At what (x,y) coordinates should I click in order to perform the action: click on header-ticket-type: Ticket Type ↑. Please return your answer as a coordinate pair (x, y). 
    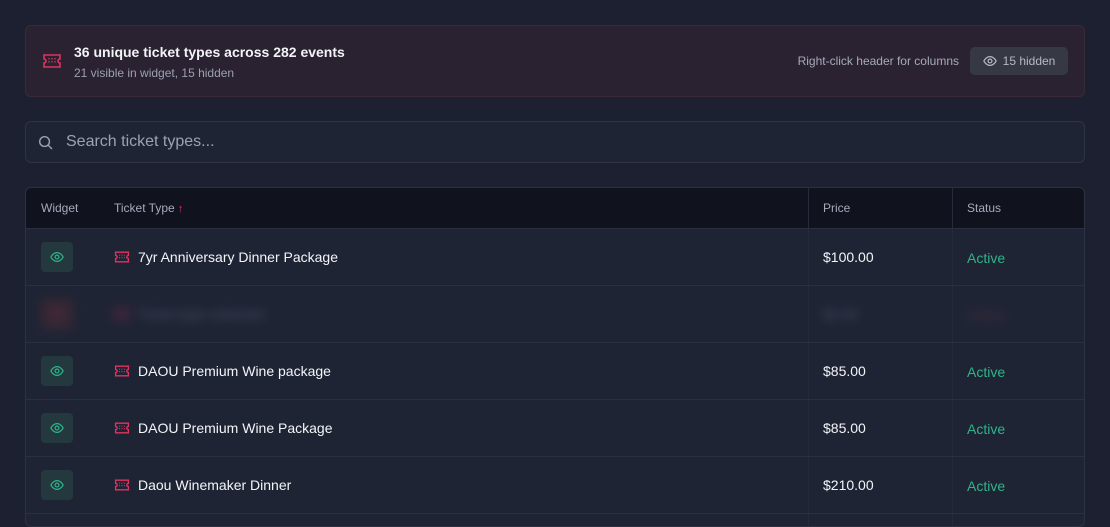
    Looking at the image, I should click on (148, 208).